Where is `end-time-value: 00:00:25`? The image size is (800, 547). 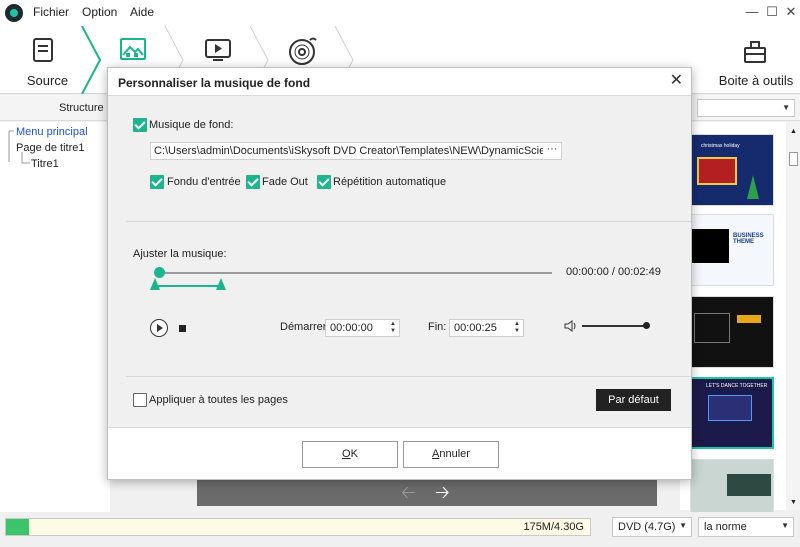 end-time-value: 00:00:25 is located at coordinates (475, 328).